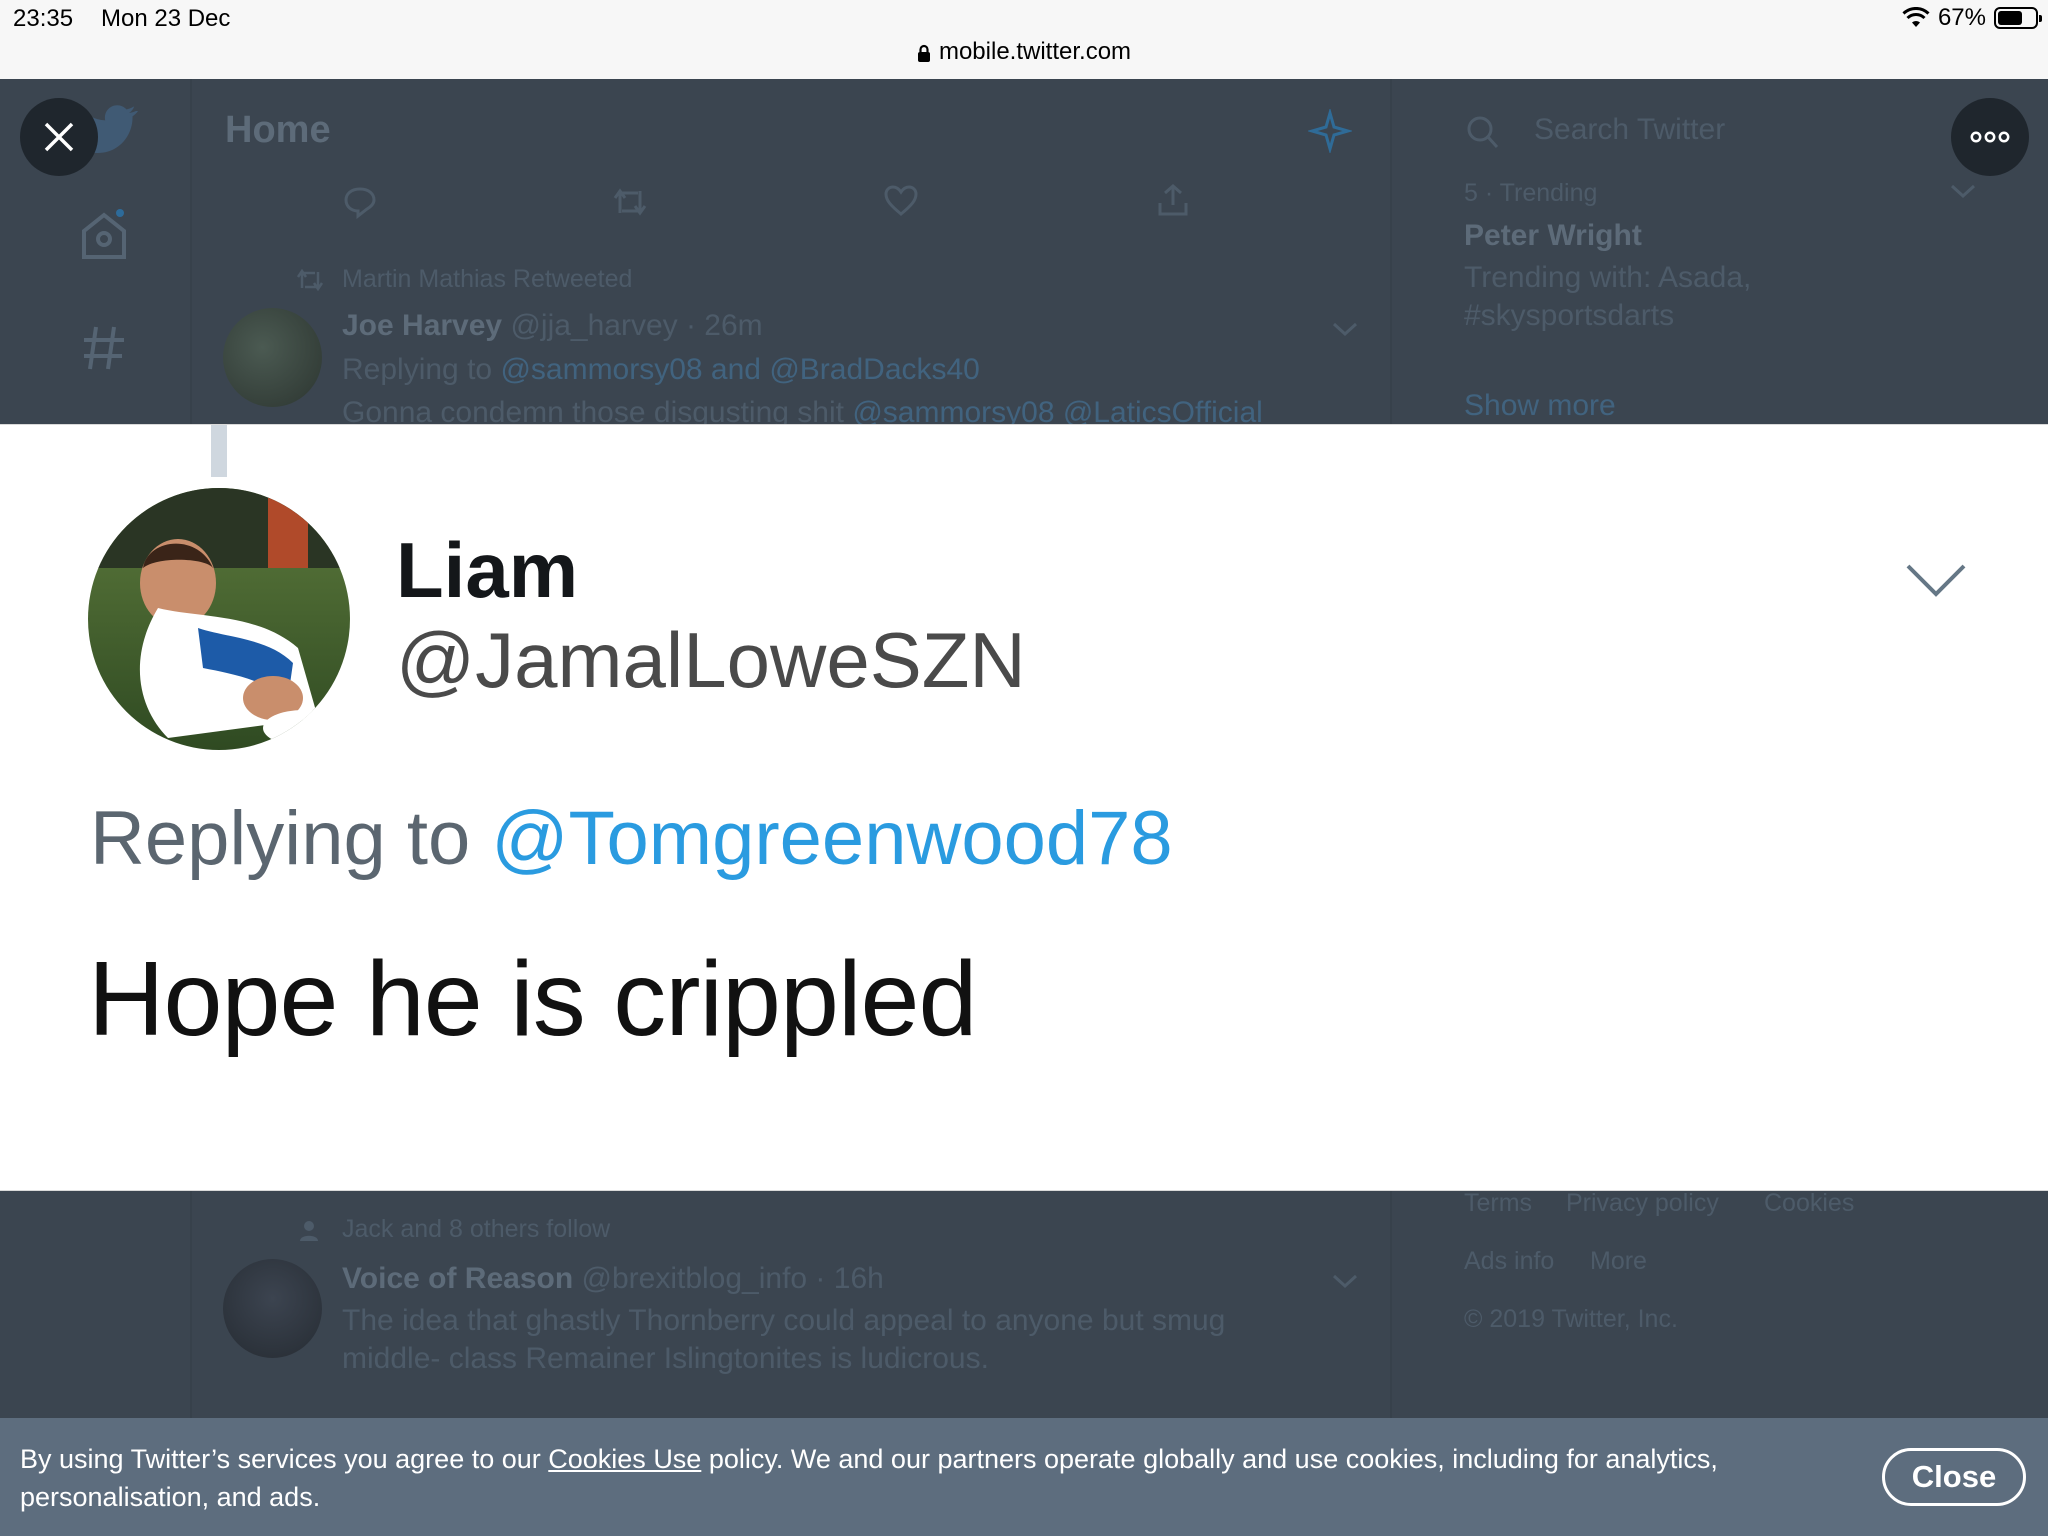 This screenshot has height=1536, width=2048. Describe the element at coordinates (1553, 235) in the screenshot. I see `trending-title: Peter Wright` at that location.